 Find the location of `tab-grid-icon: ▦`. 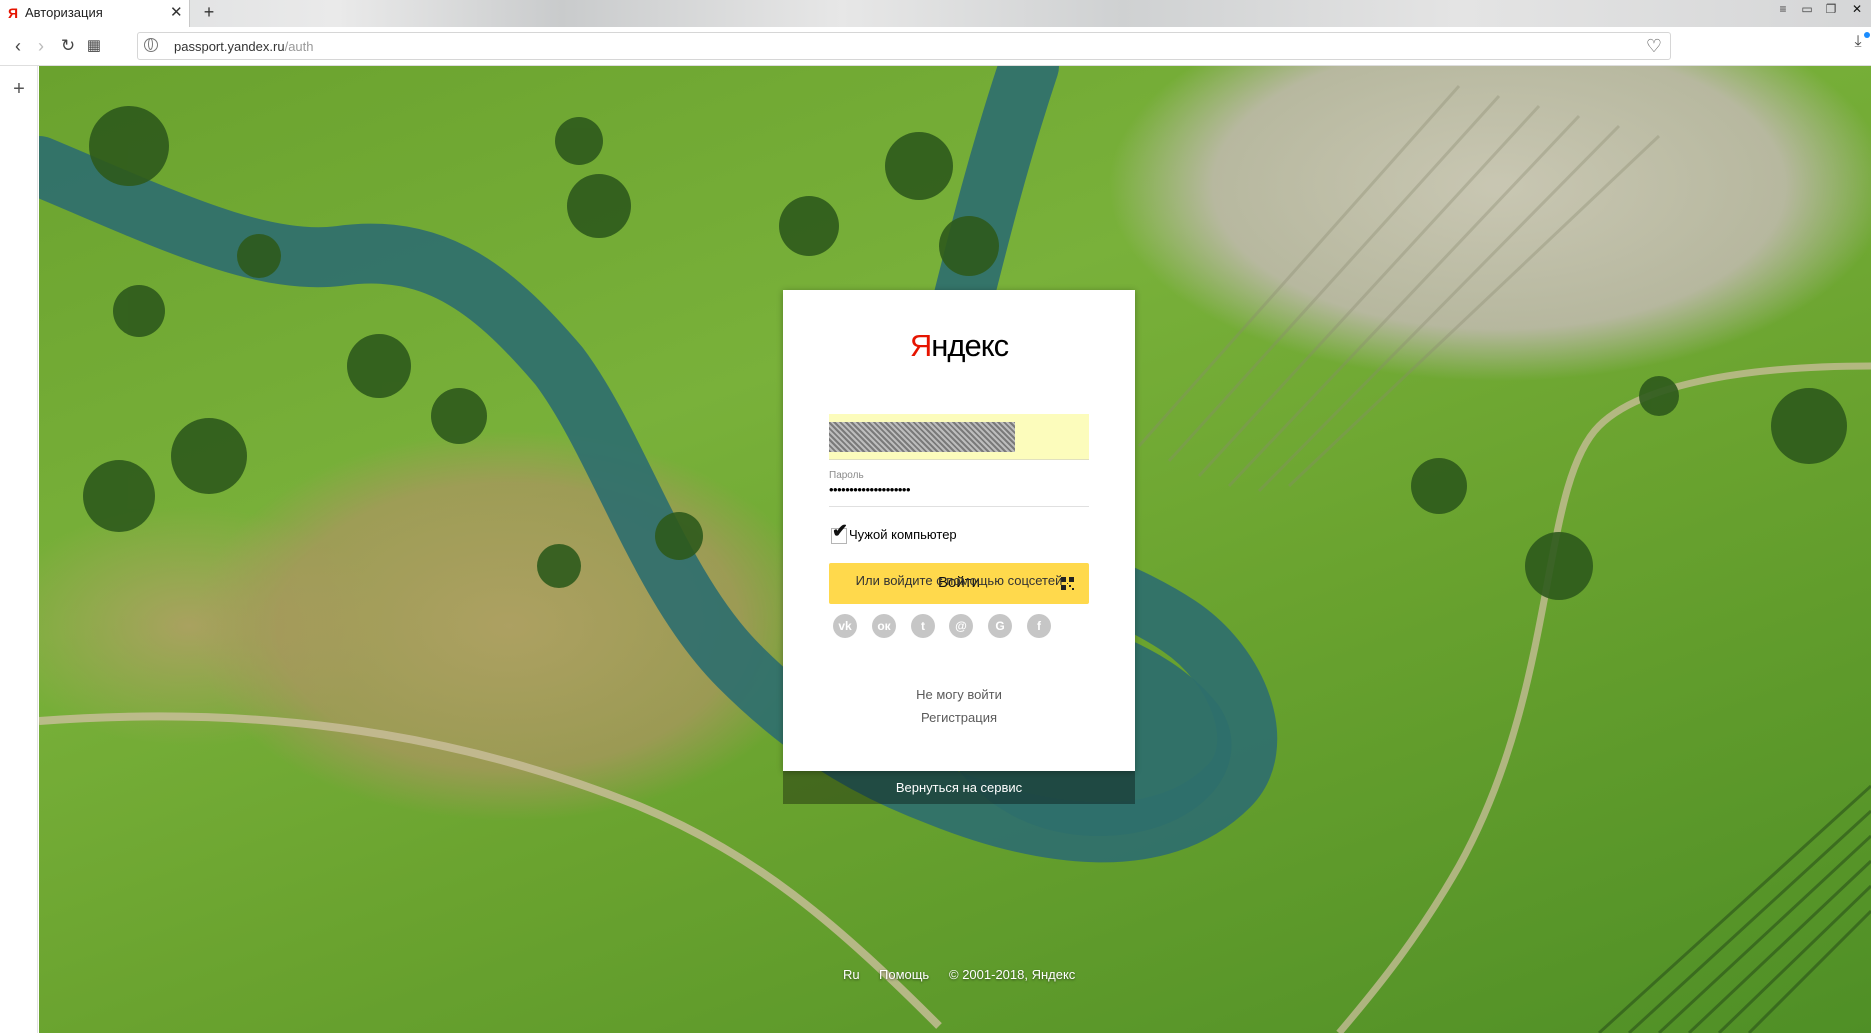

tab-grid-icon: ▦ is located at coordinates (94, 46).